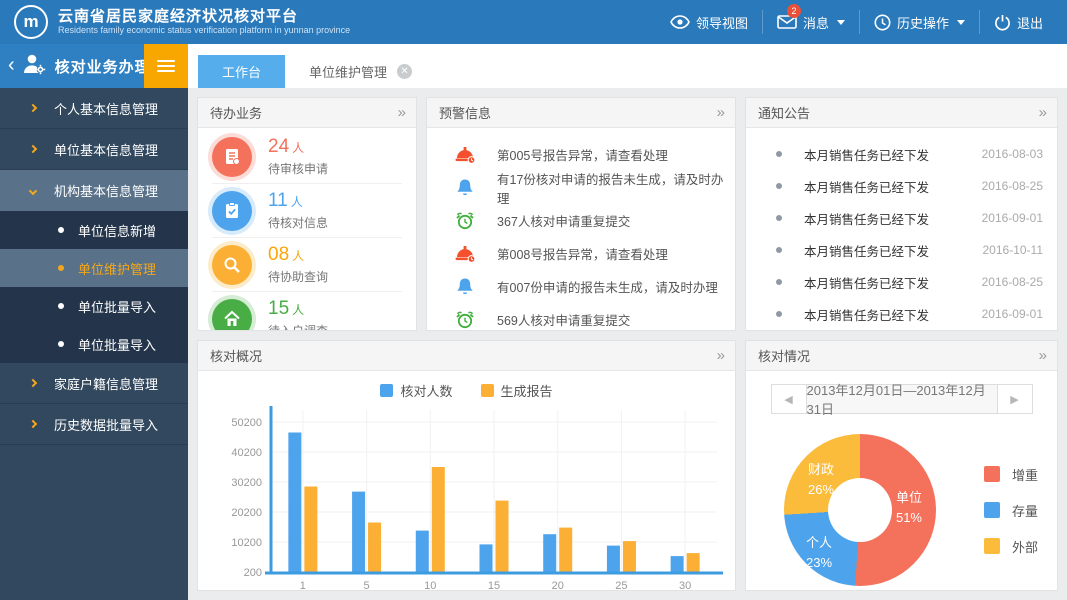 Image resolution: width=1067 pixels, height=600 pixels. Describe the element at coordinates (236, 113) in the screenshot. I see `panel-title: 待办业务` at that location.